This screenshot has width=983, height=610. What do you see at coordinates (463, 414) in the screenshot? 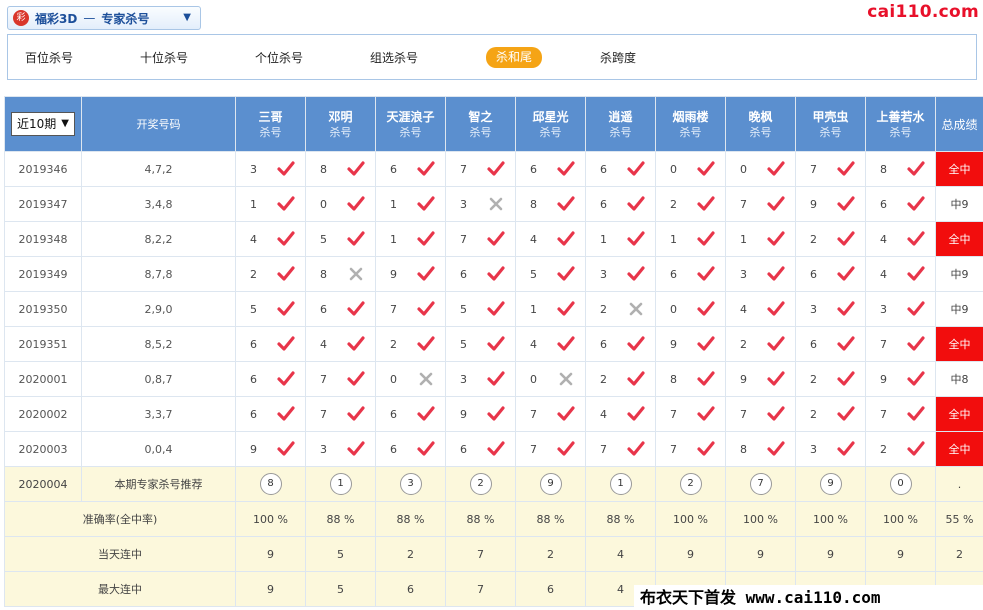
I see `pick-number: 9` at bounding box center [463, 414].